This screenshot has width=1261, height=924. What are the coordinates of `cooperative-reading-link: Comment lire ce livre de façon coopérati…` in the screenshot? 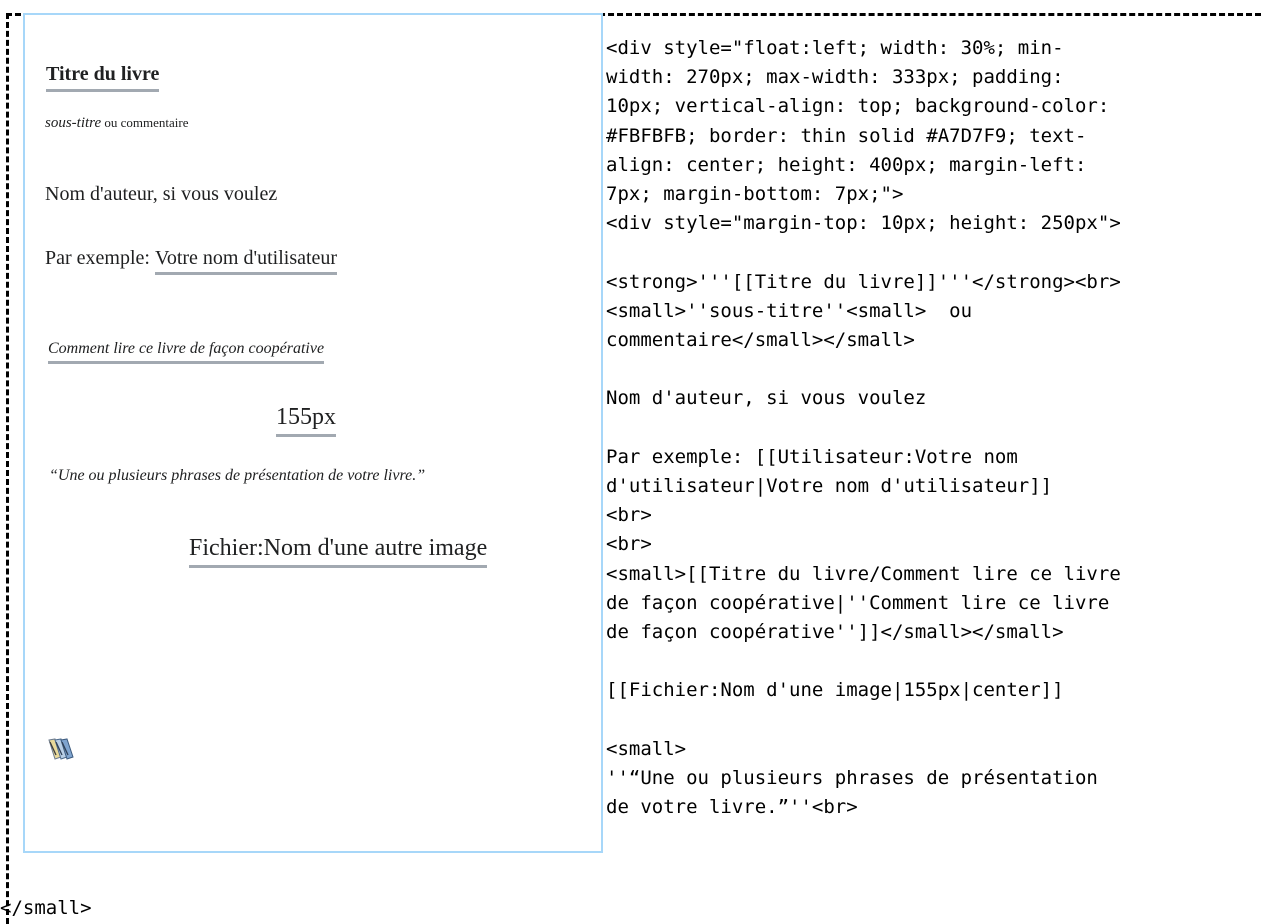 It's located at (186, 352).